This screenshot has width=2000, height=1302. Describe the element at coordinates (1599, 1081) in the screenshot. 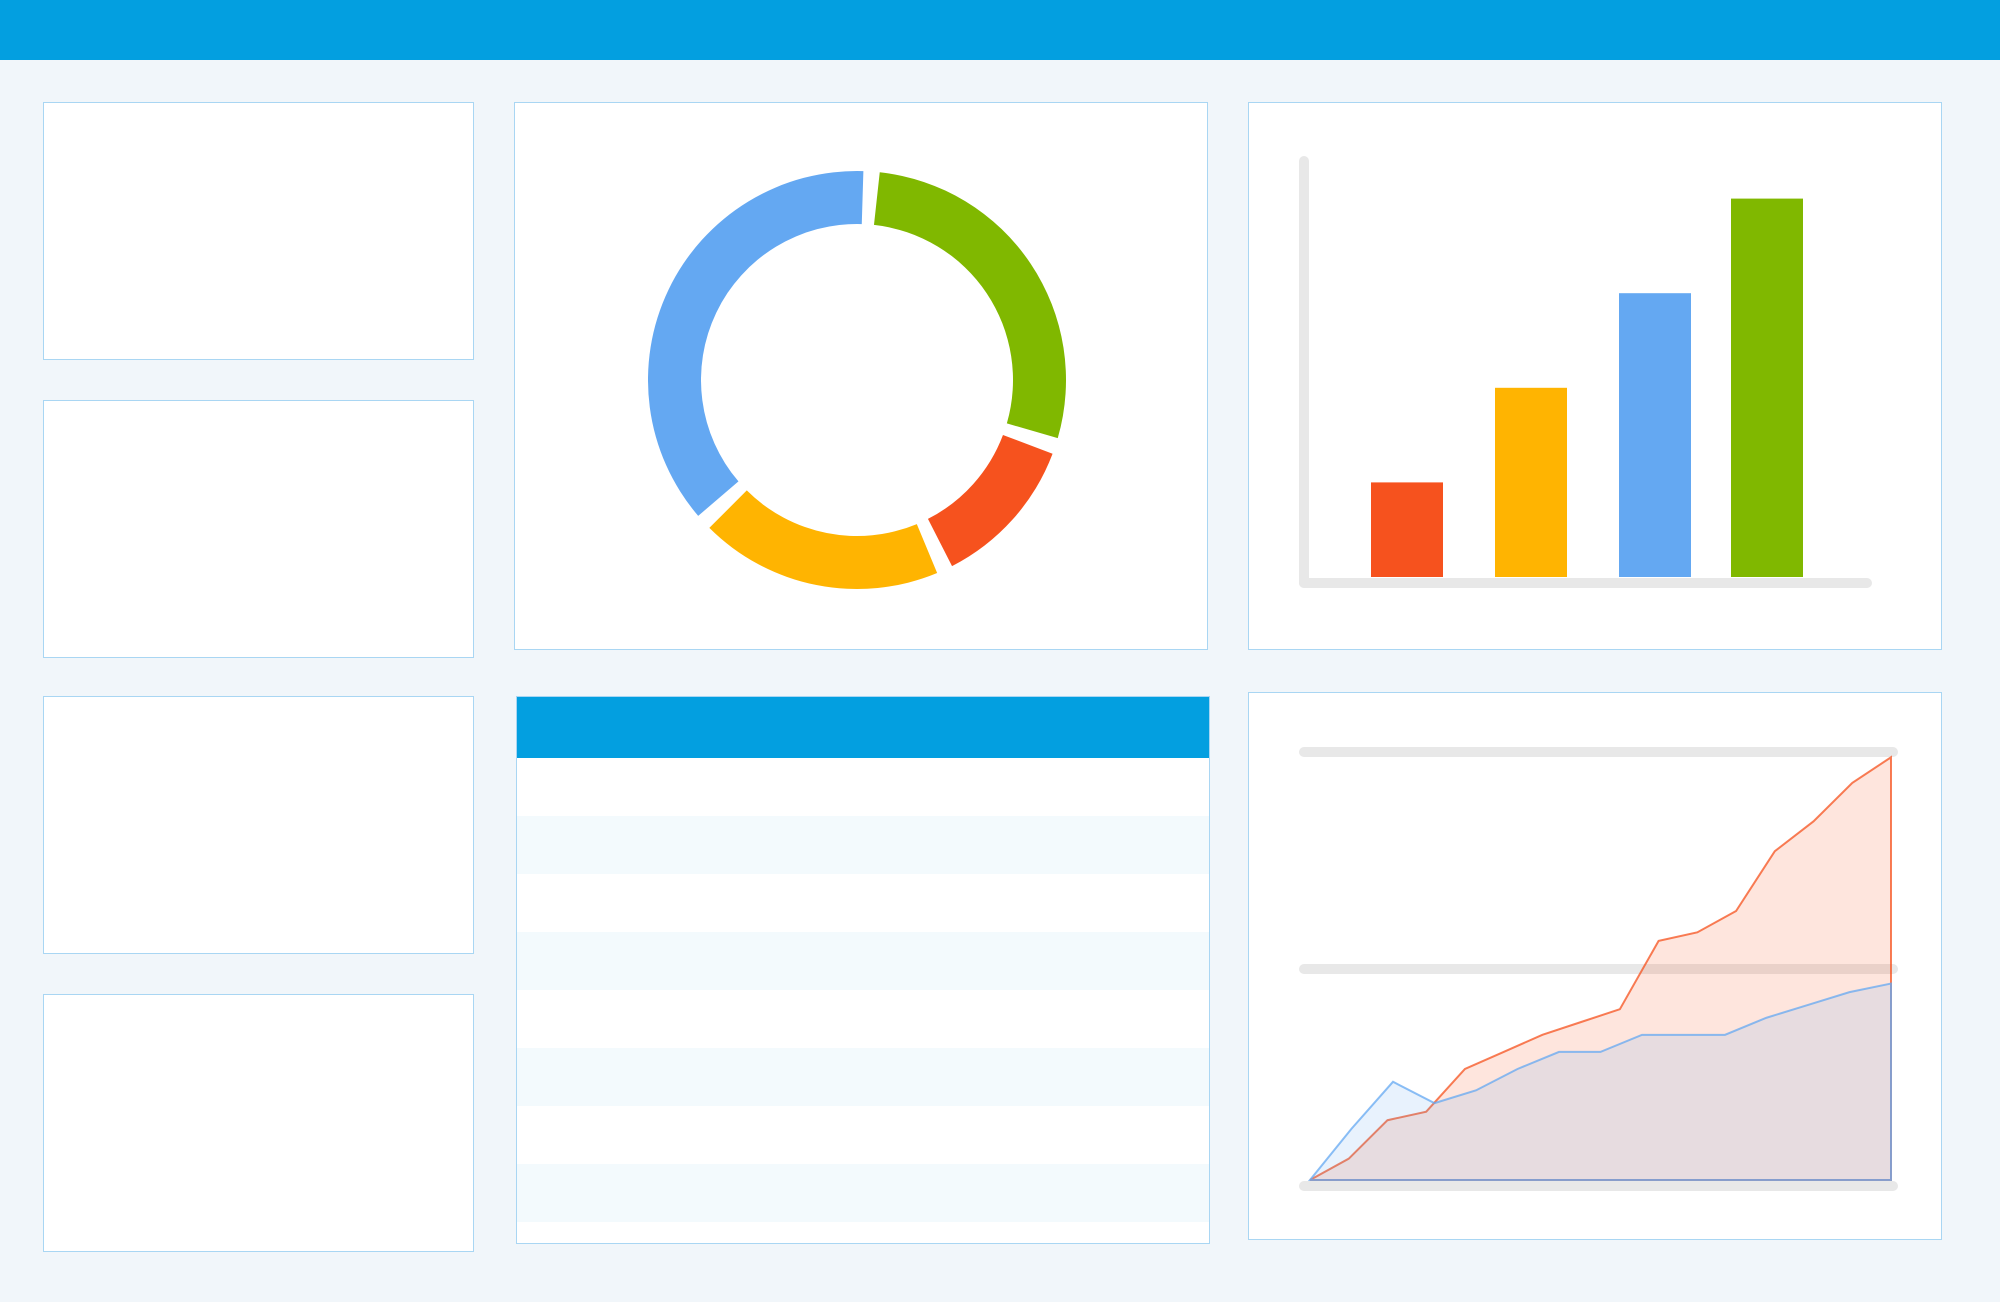

I see `area-series` at that location.